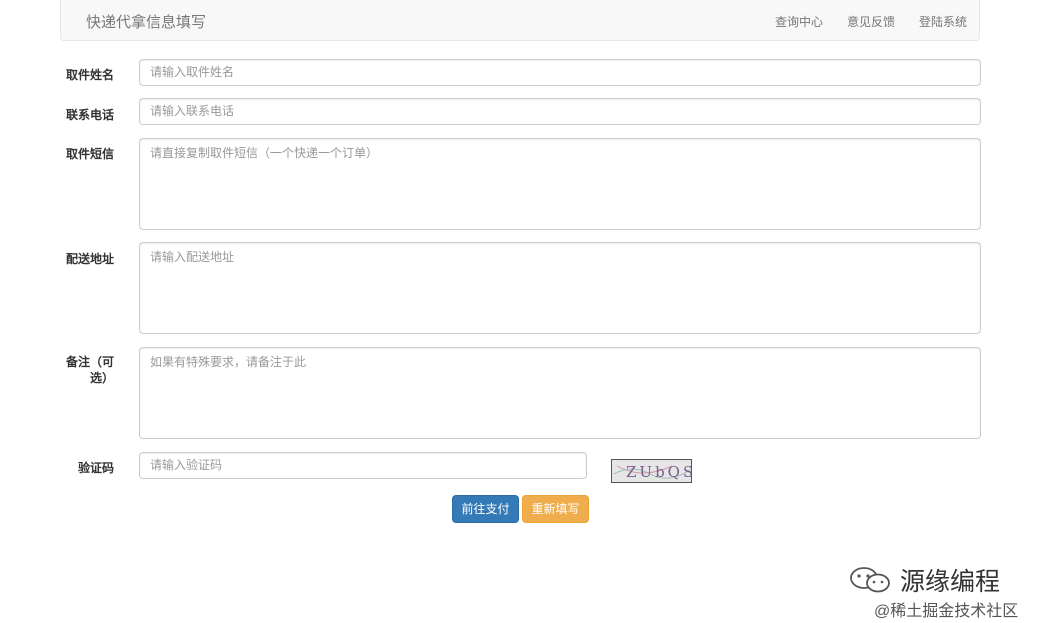 The image size is (1041, 623). Describe the element at coordinates (95, 468) in the screenshot. I see `captcha-label: 验证码` at that location.